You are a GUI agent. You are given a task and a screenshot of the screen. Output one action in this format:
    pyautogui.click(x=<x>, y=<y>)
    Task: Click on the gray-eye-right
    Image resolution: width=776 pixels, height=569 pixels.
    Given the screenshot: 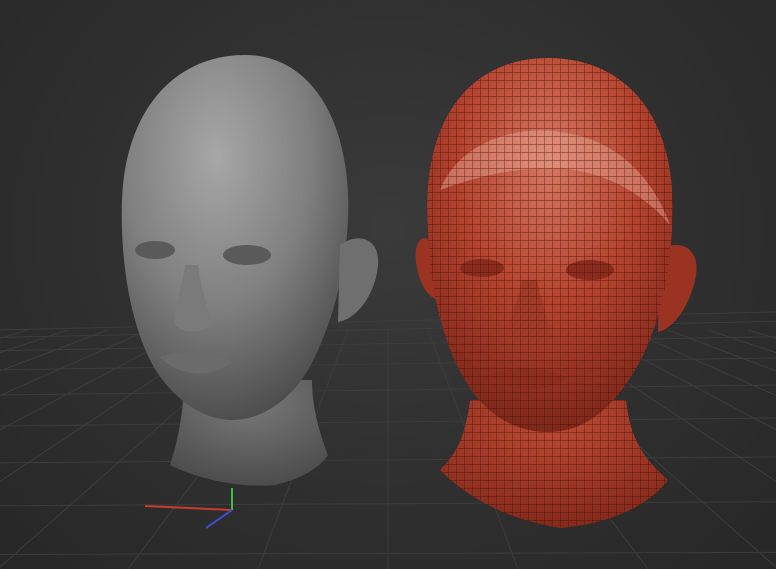 What is the action you would take?
    pyautogui.click(x=247, y=255)
    